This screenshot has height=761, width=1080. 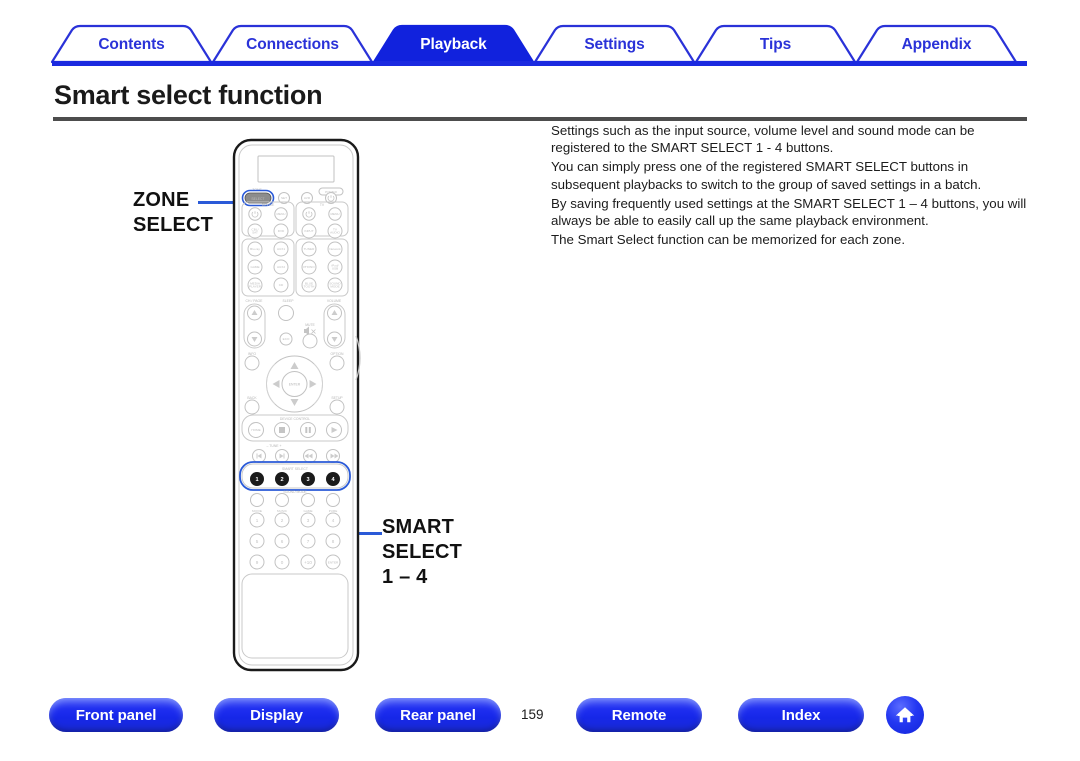 I want to click on smart-callout-line-1: SMART, so click(x=418, y=527).